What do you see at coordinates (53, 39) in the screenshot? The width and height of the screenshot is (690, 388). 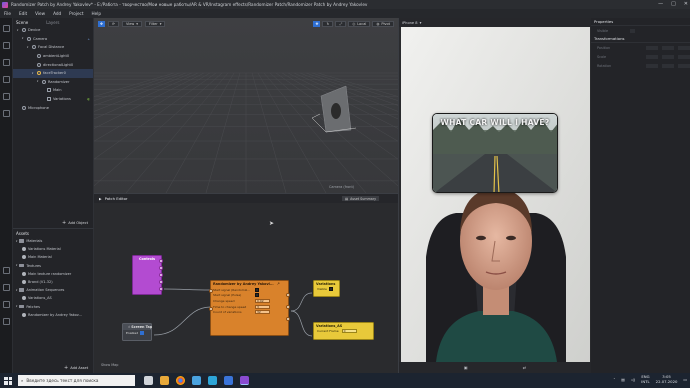 I see `scene-item: ▾ Camera +` at bounding box center [53, 39].